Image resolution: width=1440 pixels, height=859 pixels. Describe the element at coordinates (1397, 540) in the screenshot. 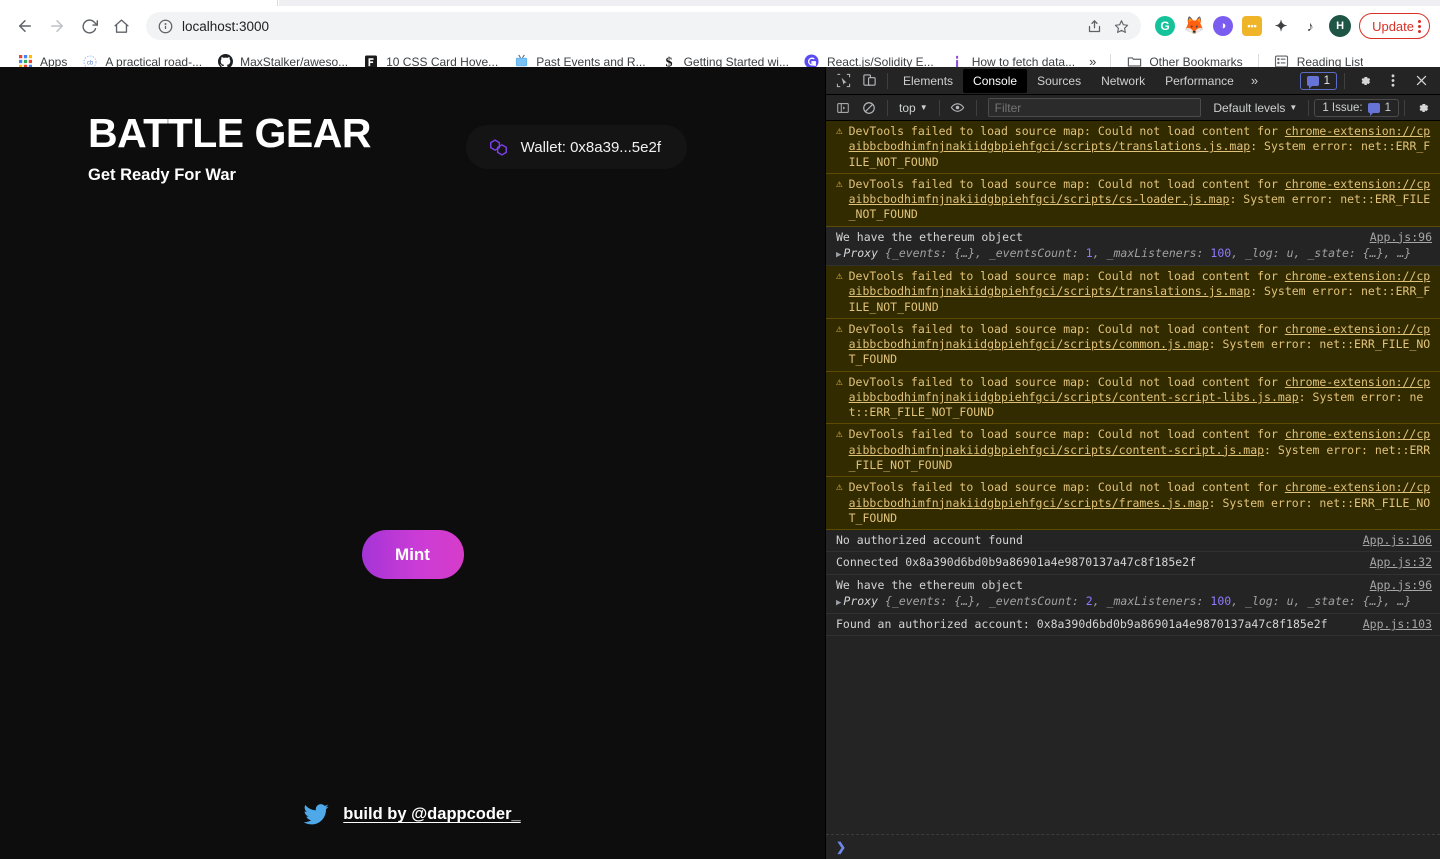

I see `console-message-source: App.js:106` at that location.